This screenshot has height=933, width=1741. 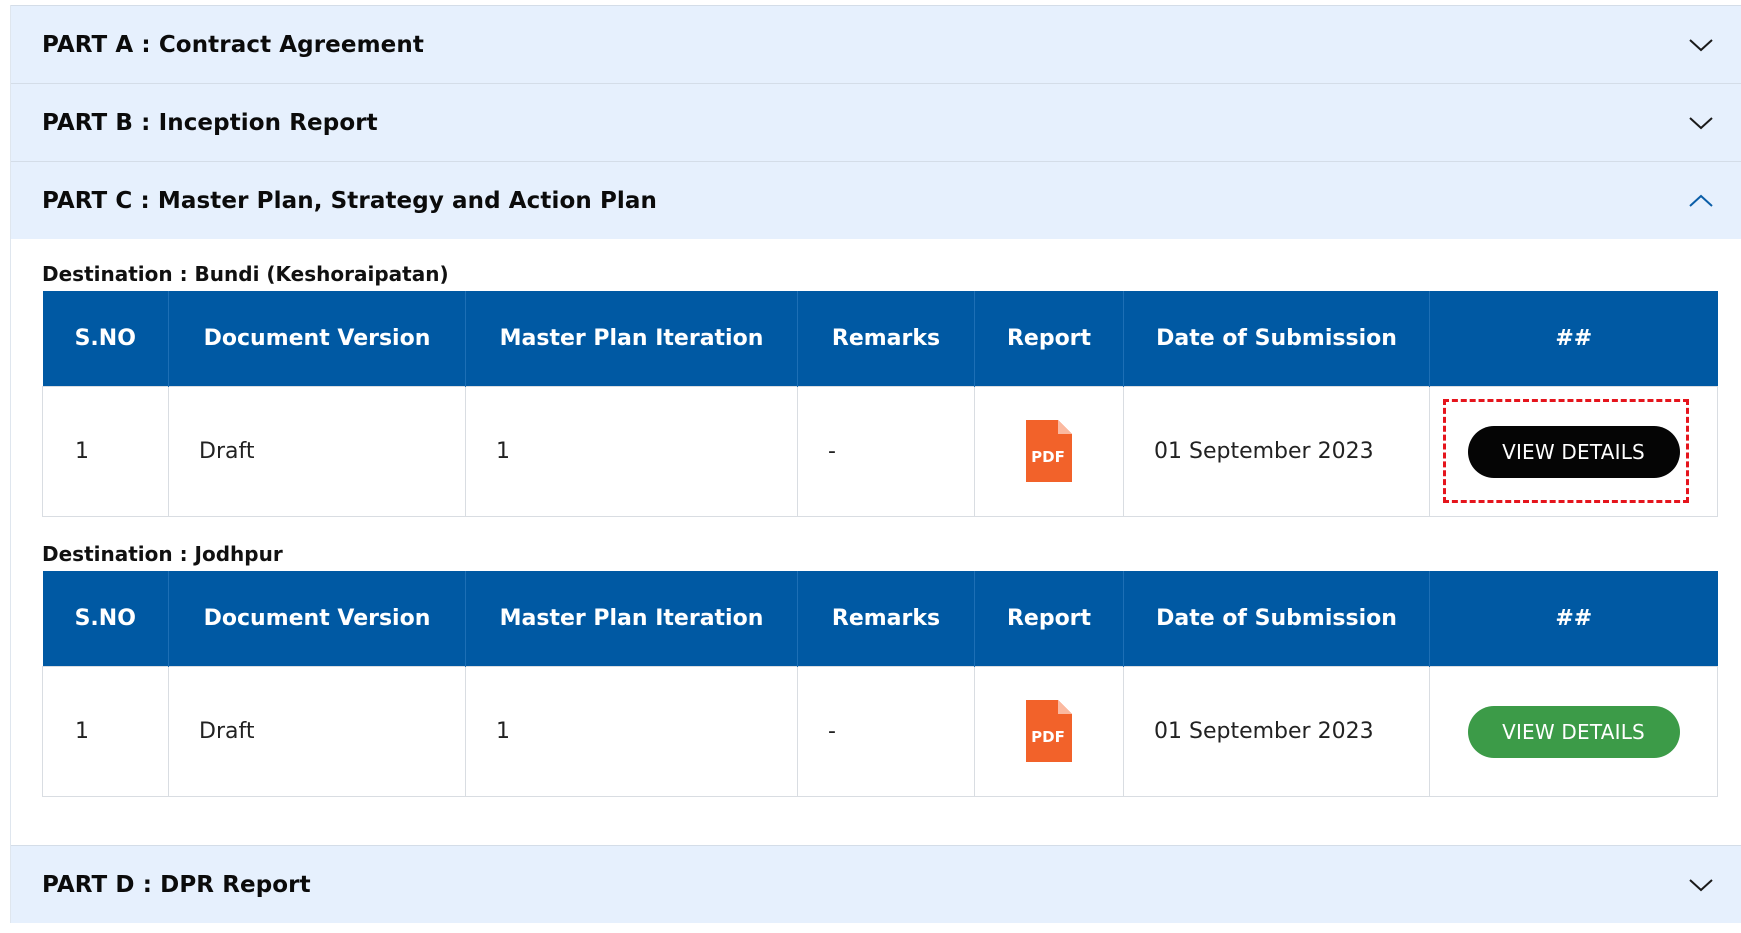 I want to click on destination-label: Destination : Bundi (Keshoraipatan), so click(x=245, y=274).